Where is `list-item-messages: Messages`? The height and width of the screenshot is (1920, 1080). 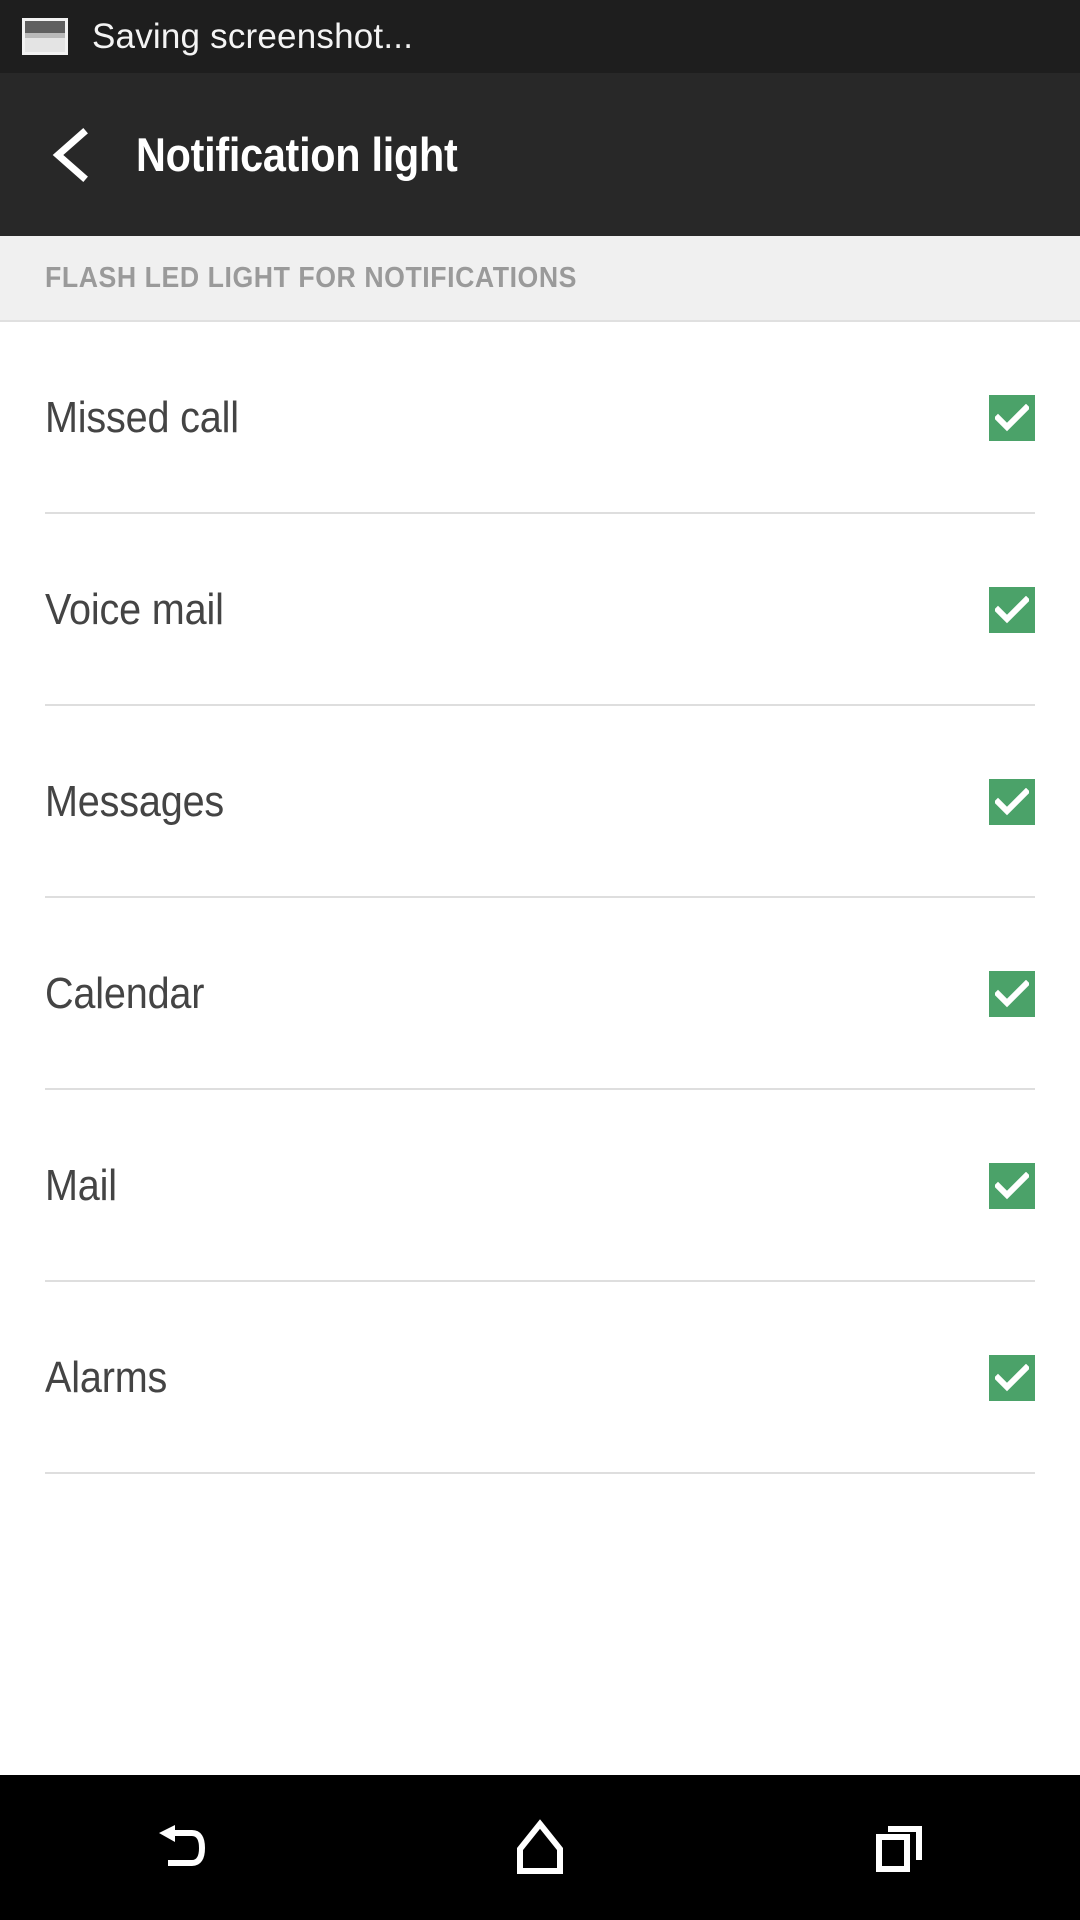 list-item-messages: Messages is located at coordinates (540, 802).